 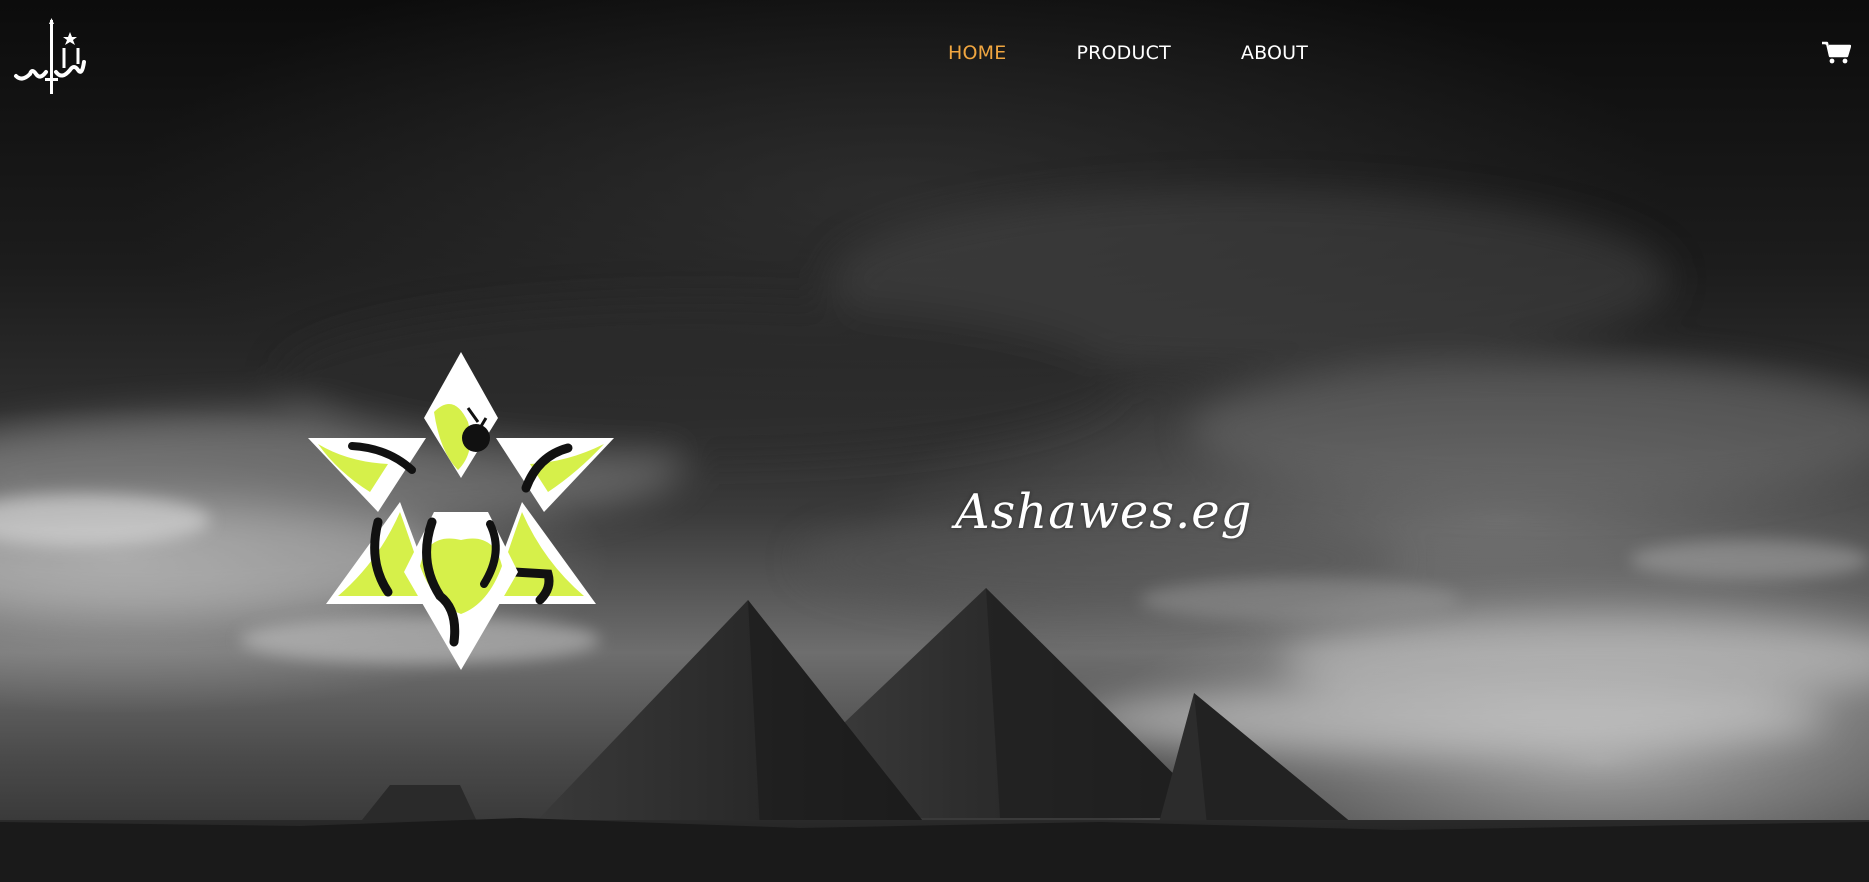 I want to click on nav-menu: HOME PRODUCT ABOUT, so click(x=1163, y=53).